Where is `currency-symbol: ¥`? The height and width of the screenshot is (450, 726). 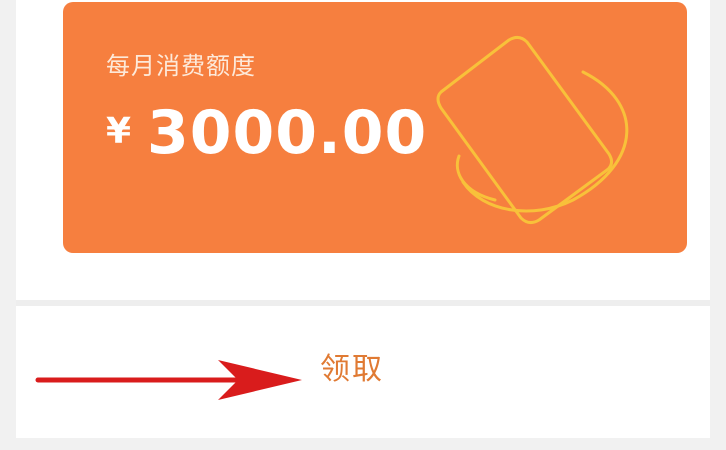 currency-symbol: ¥ is located at coordinates (119, 131).